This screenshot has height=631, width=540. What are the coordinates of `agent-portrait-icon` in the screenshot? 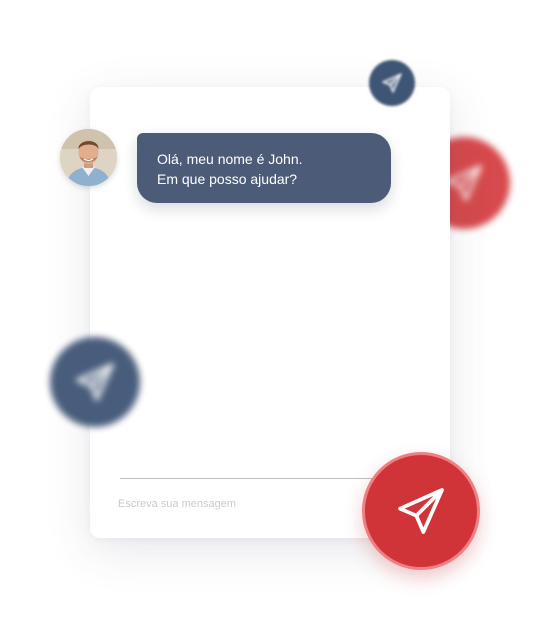 It's located at (88, 157).